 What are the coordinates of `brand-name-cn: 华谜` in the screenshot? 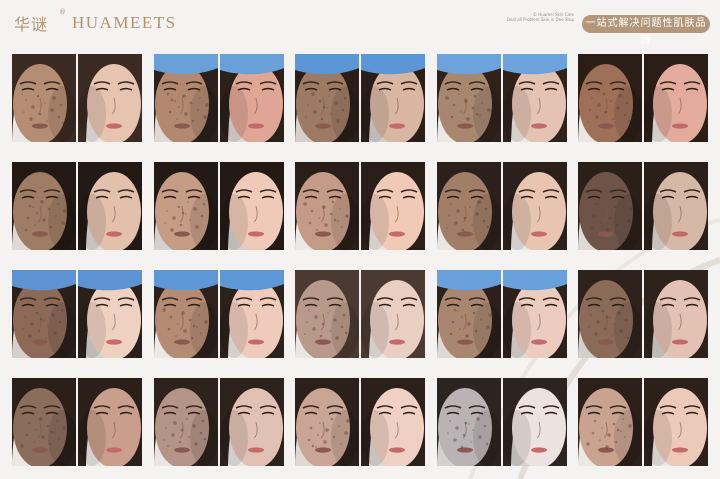 It's located at (31, 24).